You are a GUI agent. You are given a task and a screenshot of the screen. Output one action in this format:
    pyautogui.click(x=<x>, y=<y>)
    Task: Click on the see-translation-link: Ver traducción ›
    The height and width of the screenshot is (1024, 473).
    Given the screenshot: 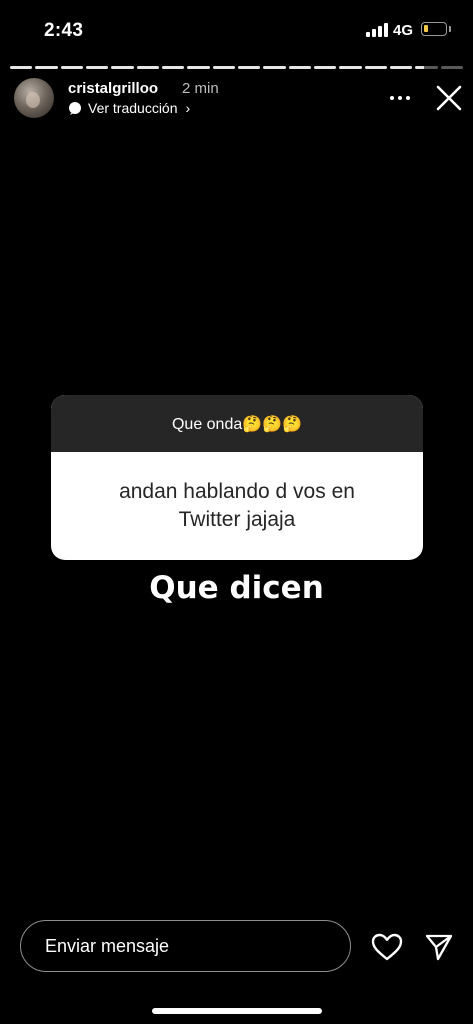 What is the action you would take?
    pyautogui.click(x=129, y=108)
    